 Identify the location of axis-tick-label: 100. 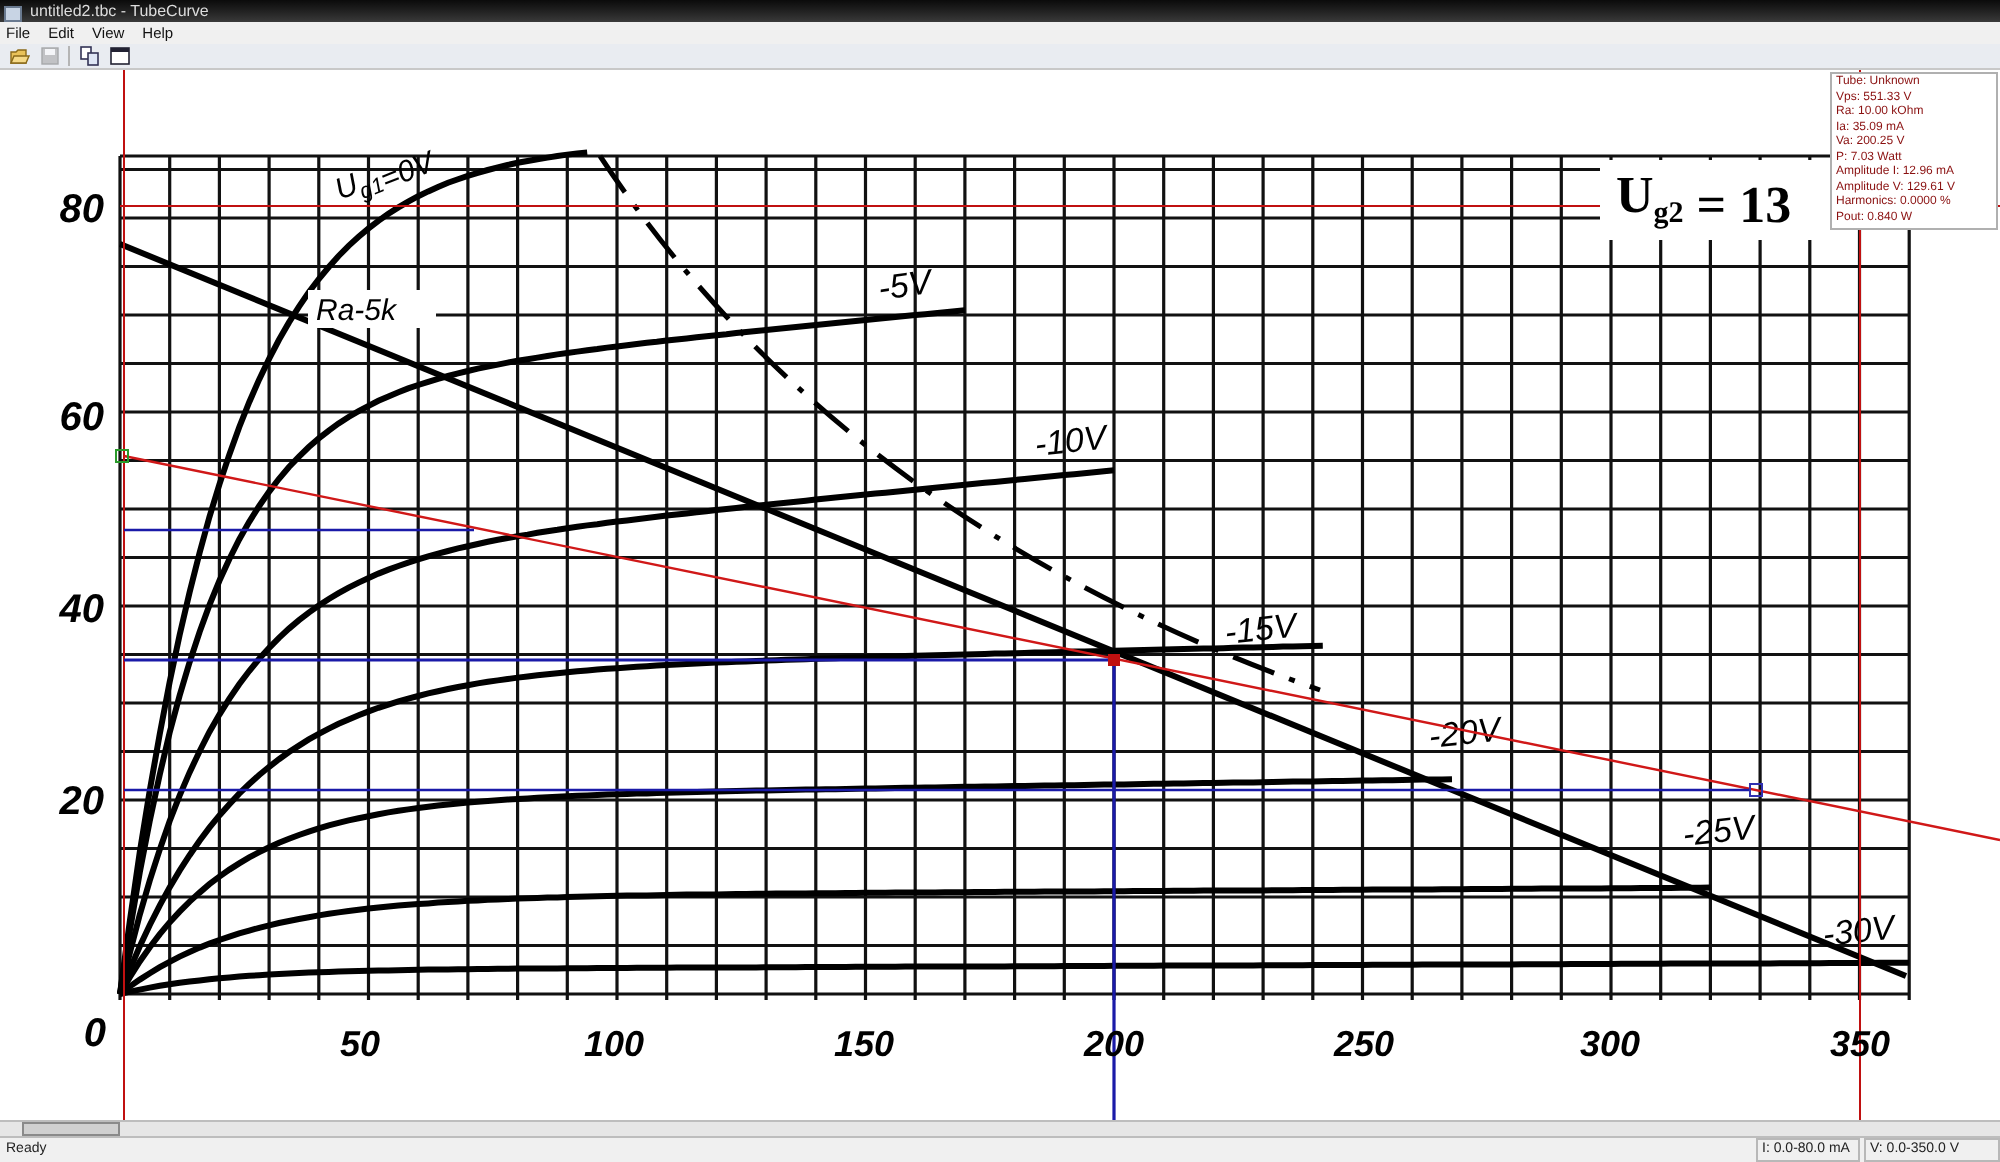
(614, 1044).